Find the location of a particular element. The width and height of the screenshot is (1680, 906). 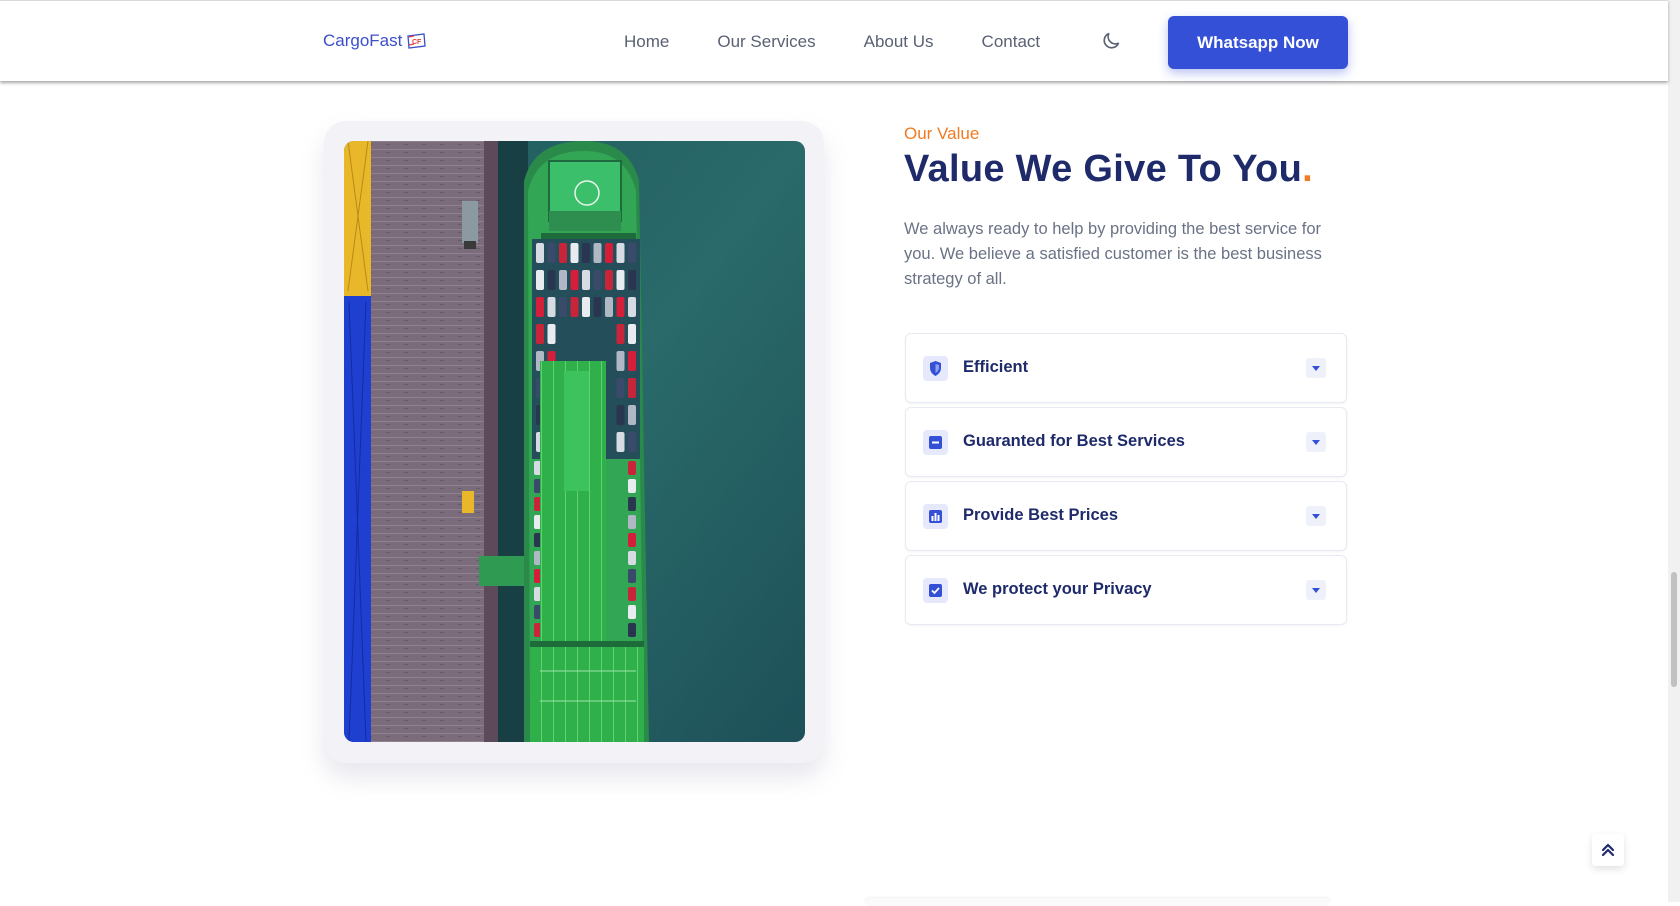

scroll-to-top-button is located at coordinates (1608, 850).